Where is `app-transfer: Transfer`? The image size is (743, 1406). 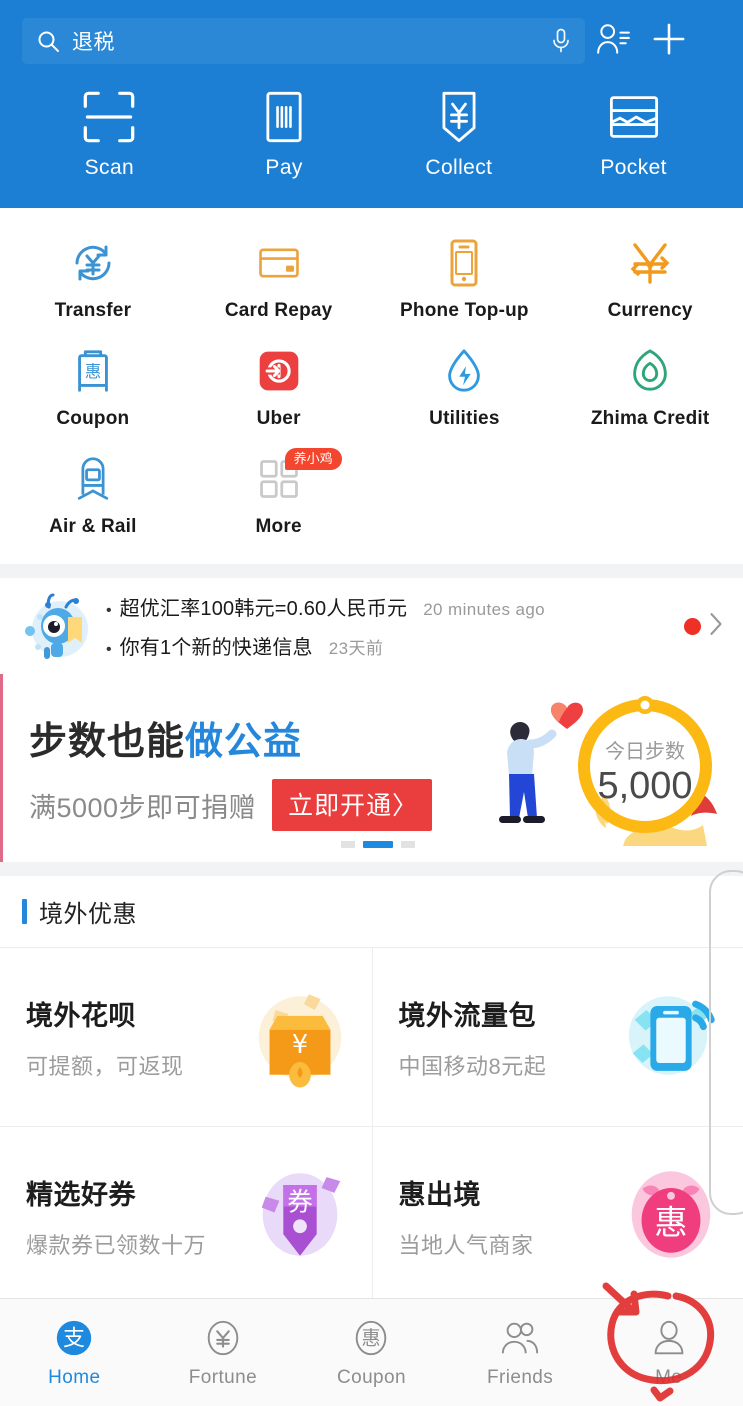
app-transfer: Transfer is located at coordinates (93, 280).